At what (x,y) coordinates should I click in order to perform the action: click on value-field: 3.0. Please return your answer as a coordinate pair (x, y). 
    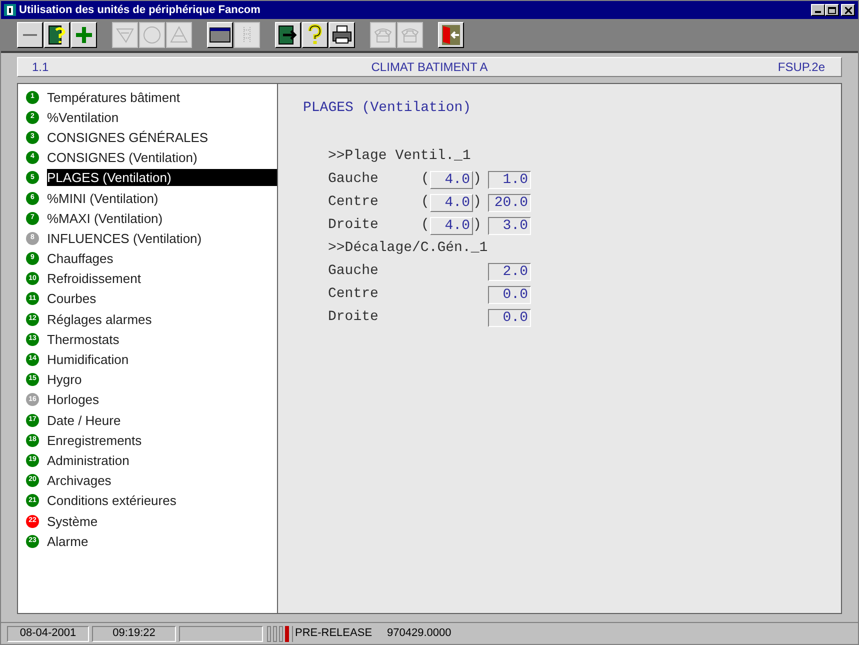
    Looking at the image, I should click on (509, 225).